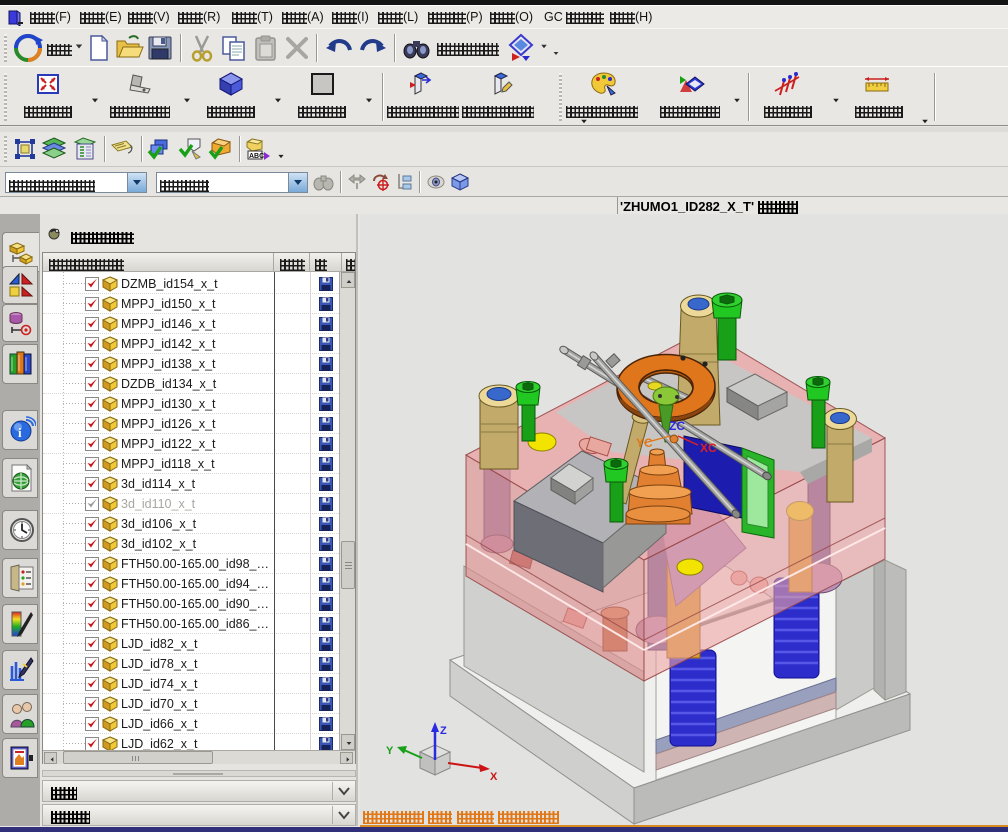  What do you see at coordinates (20, 432) in the screenshot?
I see `svg-text: i` at bounding box center [20, 432].